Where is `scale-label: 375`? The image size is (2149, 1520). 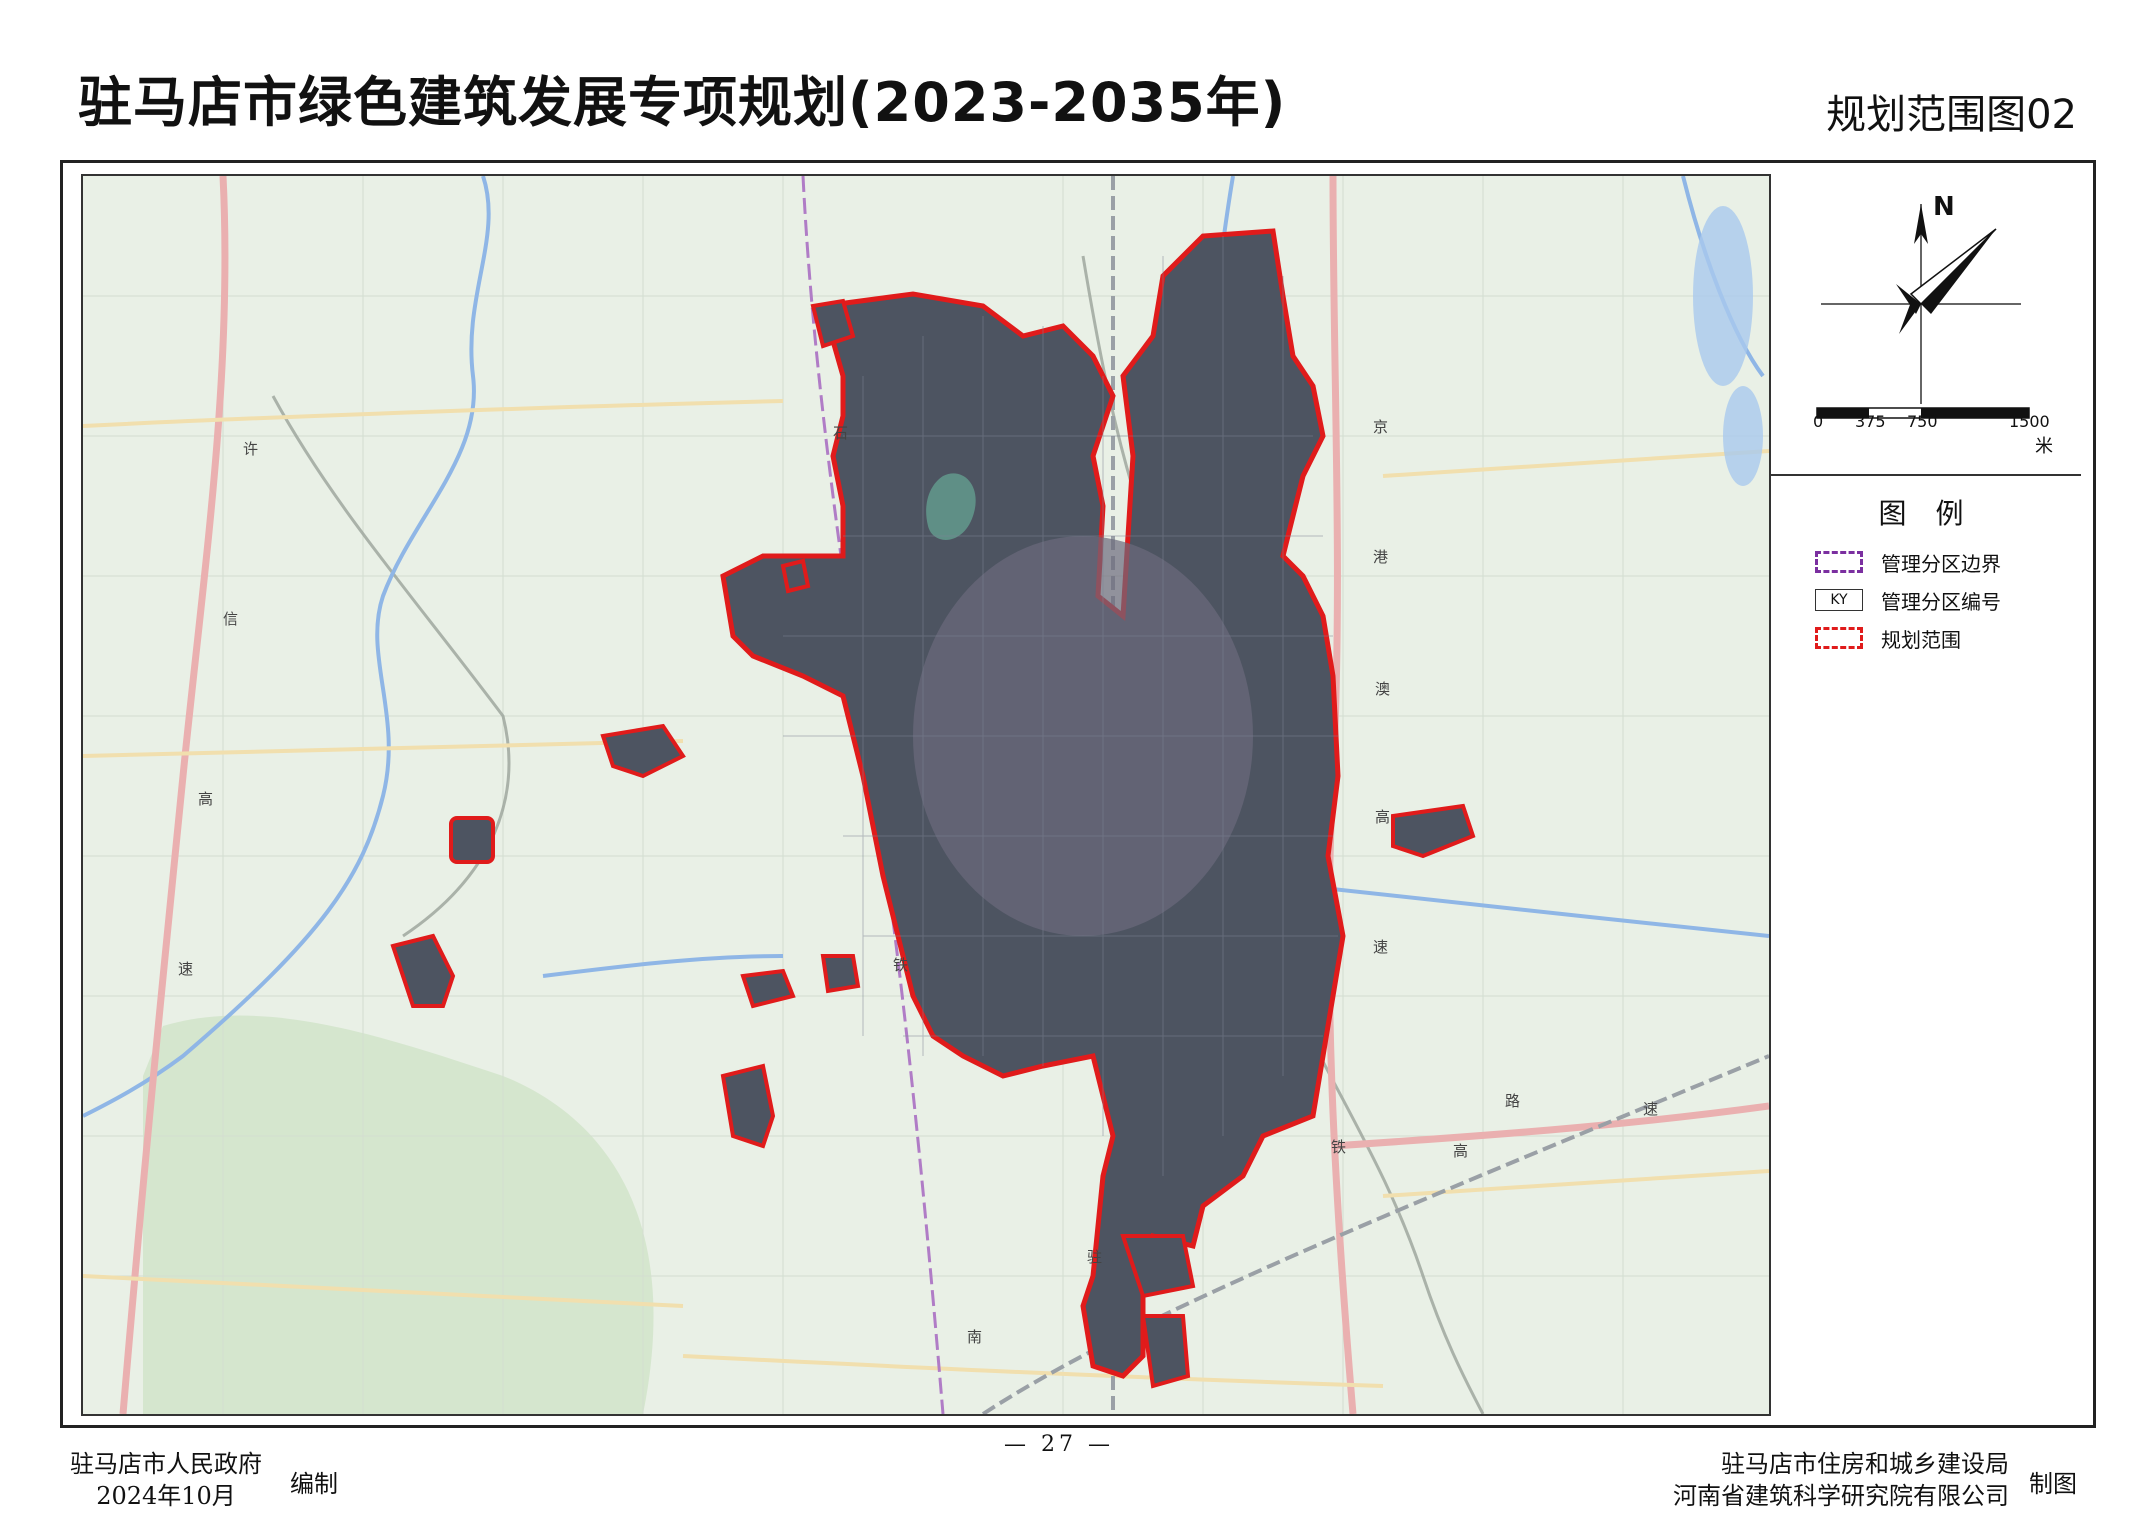
scale-label: 375 is located at coordinates (1870, 421).